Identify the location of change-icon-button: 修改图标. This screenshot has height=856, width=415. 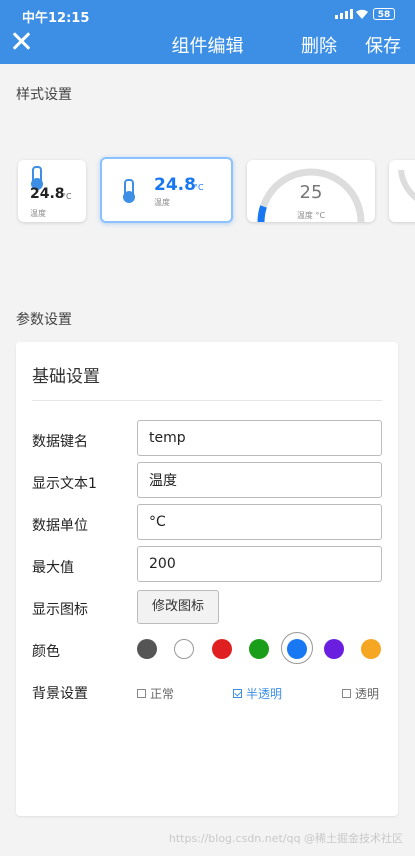
(178, 607).